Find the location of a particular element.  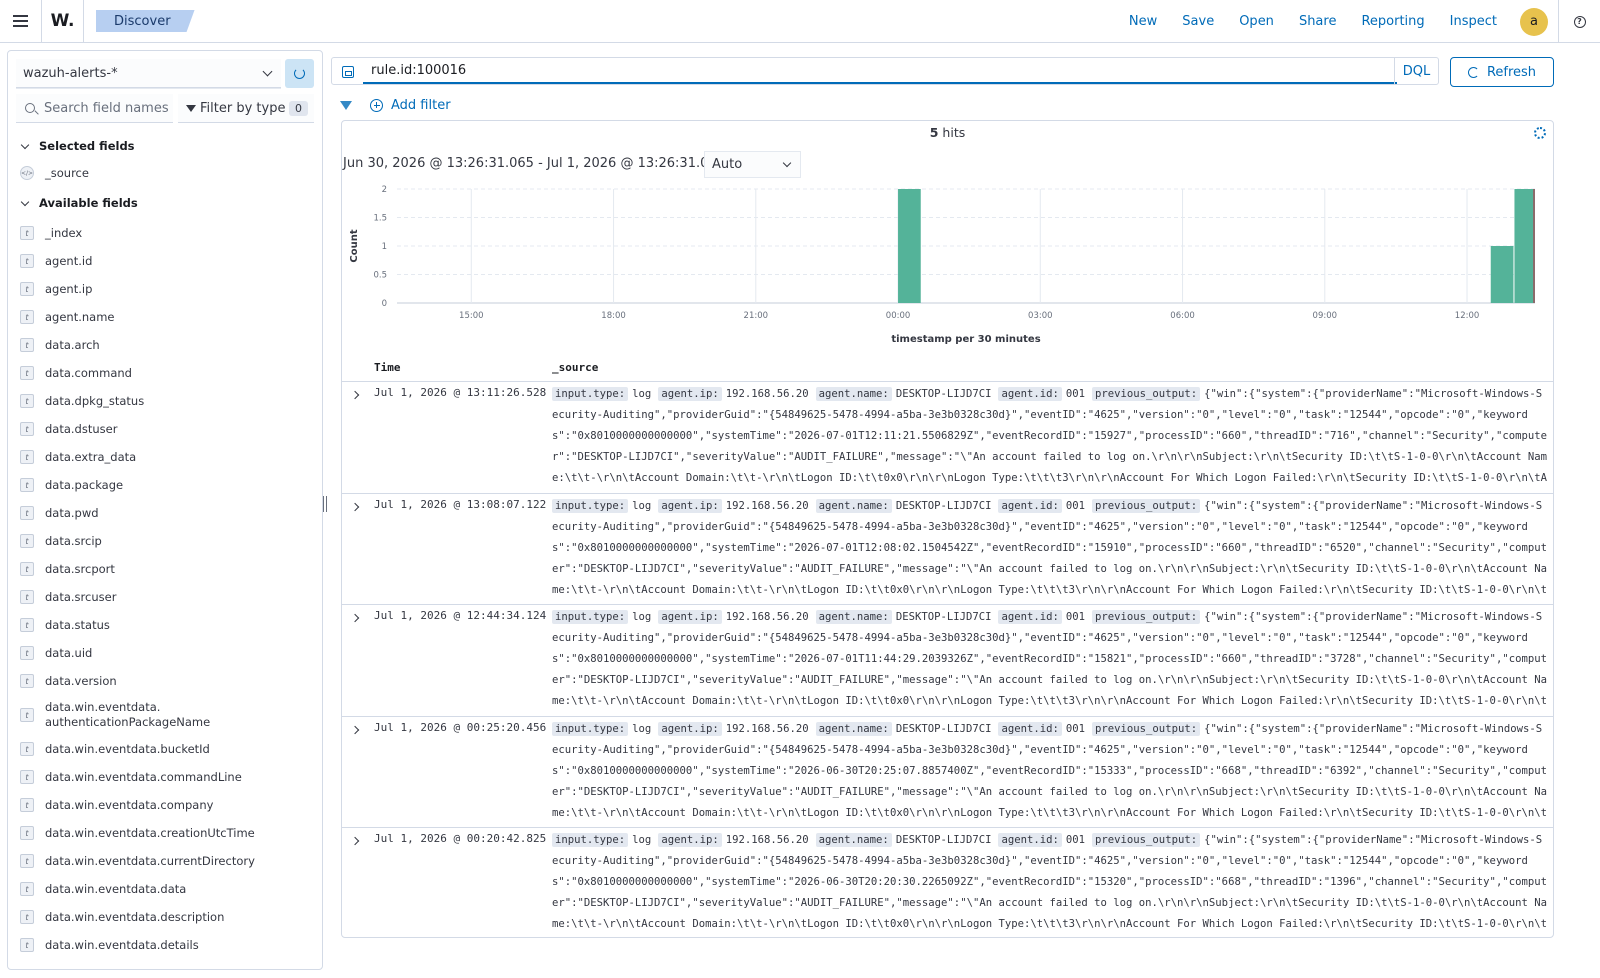

field-item: t data.win.eventdata.details is located at coordinates (165, 945).